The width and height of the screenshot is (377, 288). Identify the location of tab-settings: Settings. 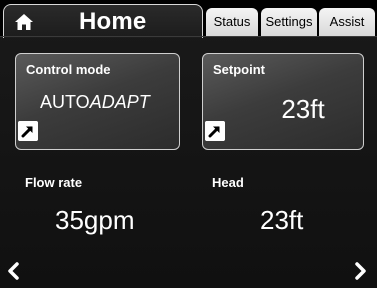
(289, 22).